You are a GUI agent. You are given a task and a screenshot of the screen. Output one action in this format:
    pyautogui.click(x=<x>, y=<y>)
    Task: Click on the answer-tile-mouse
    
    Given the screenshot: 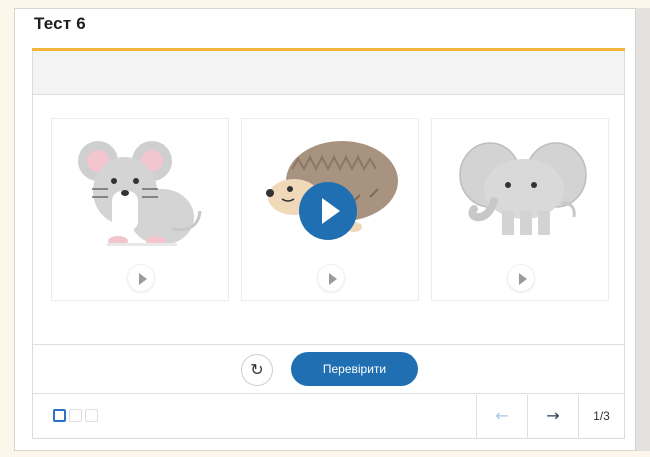 What is the action you would take?
    pyautogui.click(x=140, y=209)
    